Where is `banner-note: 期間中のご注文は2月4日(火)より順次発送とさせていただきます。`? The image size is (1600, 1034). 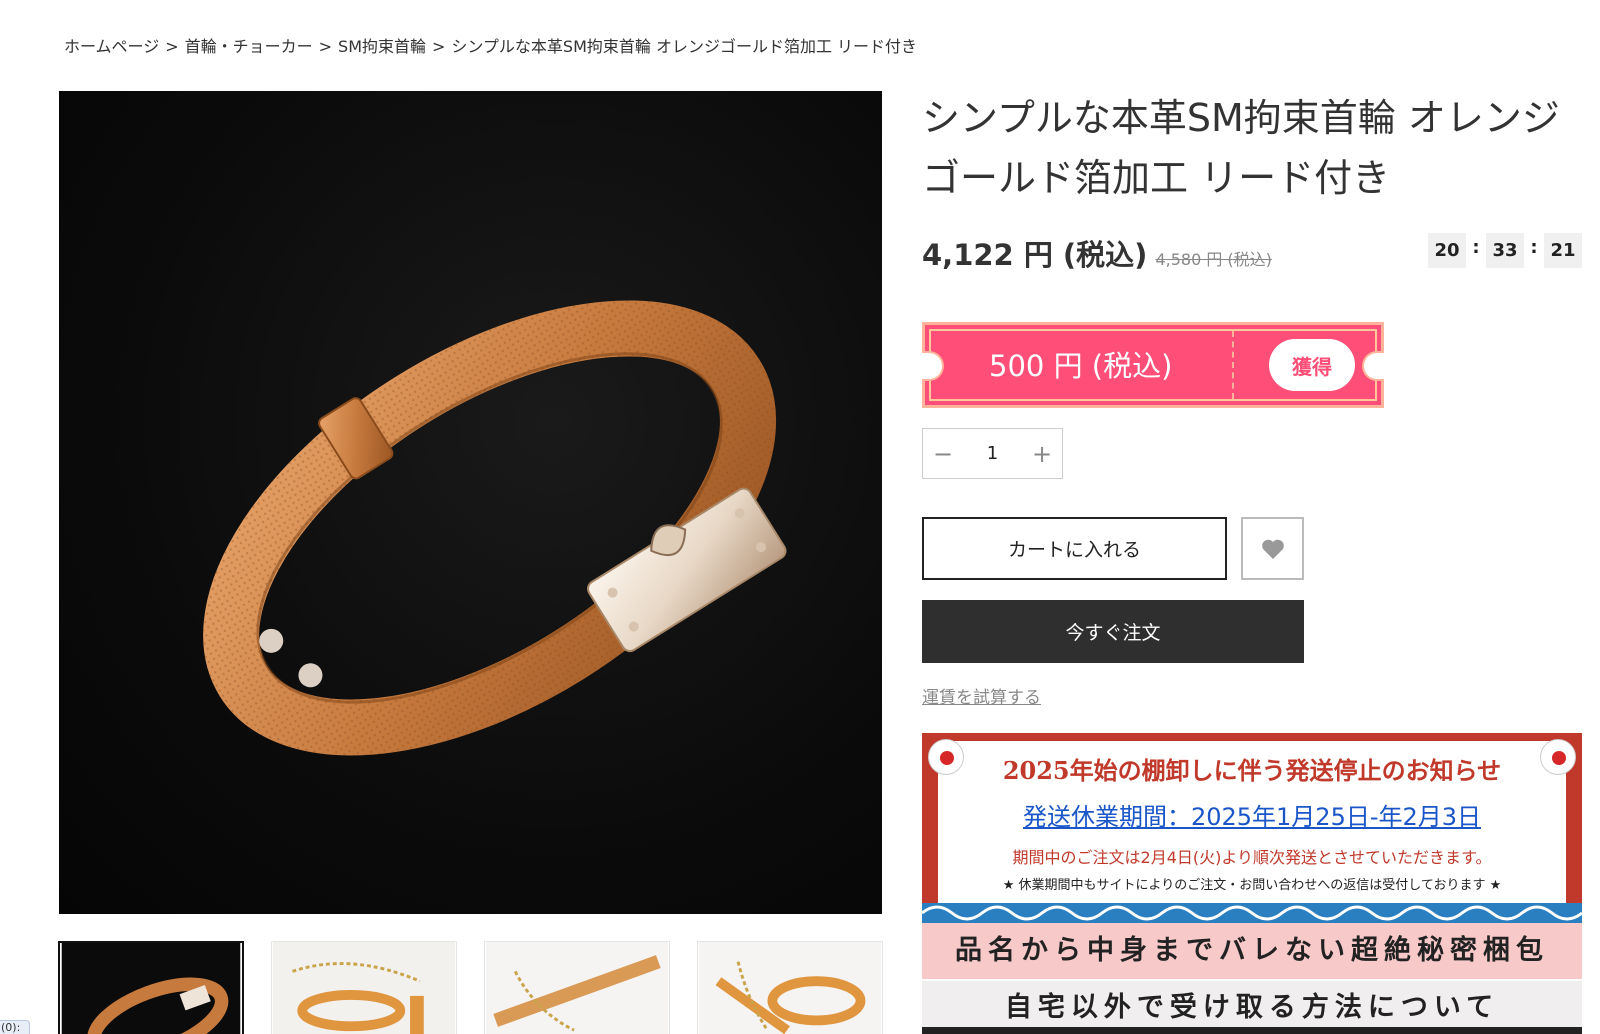
banner-note: 期間中のご注文は2月4日(火)より順次発送とさせていただきます。 is located at coordinates (1252, 857).